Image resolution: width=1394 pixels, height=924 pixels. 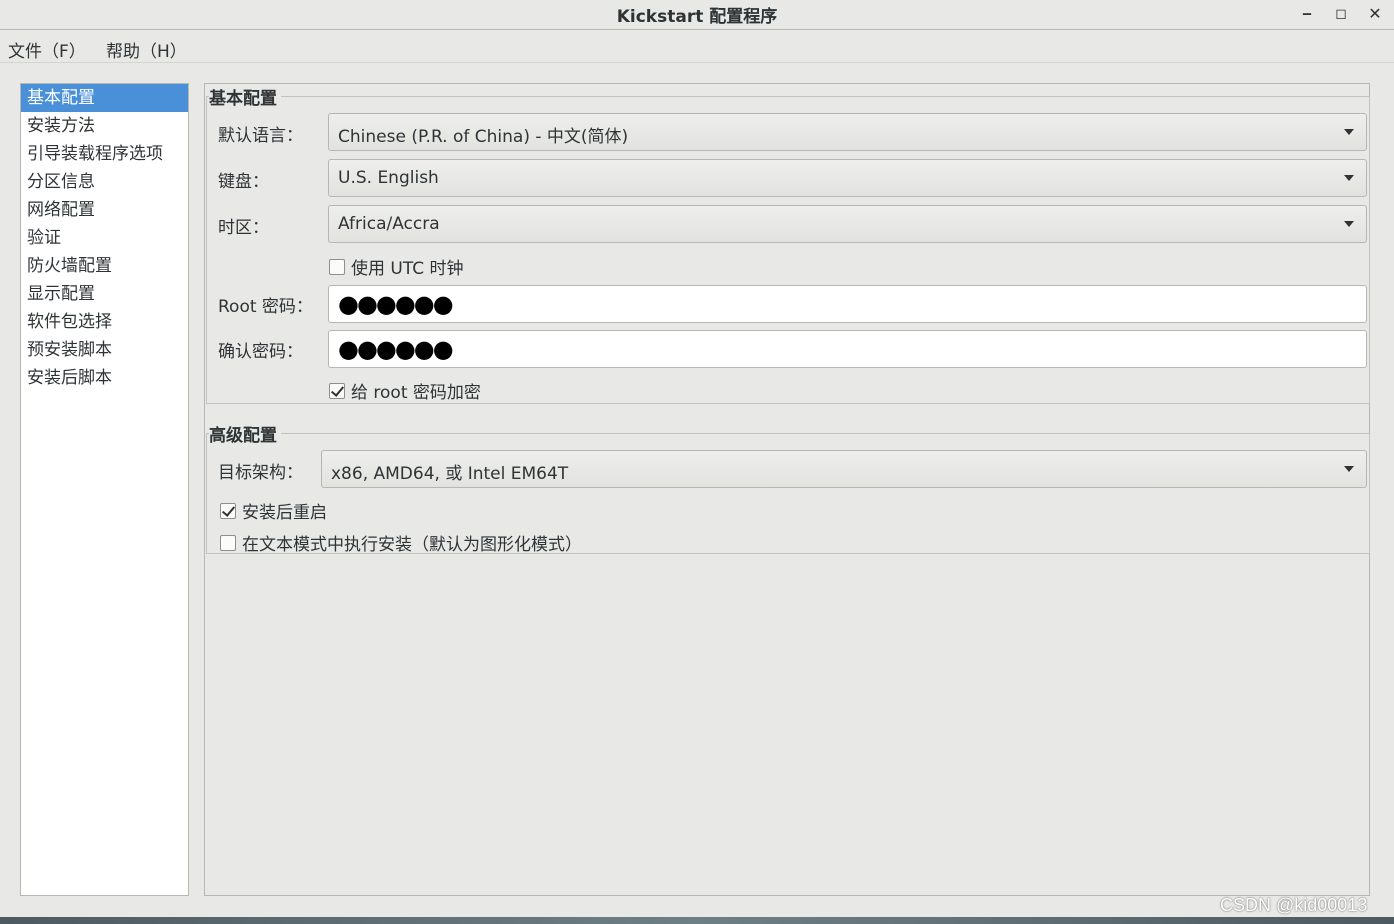 I want to click on root-password-mask: ●●●●●●, so click(x=396, y=304).